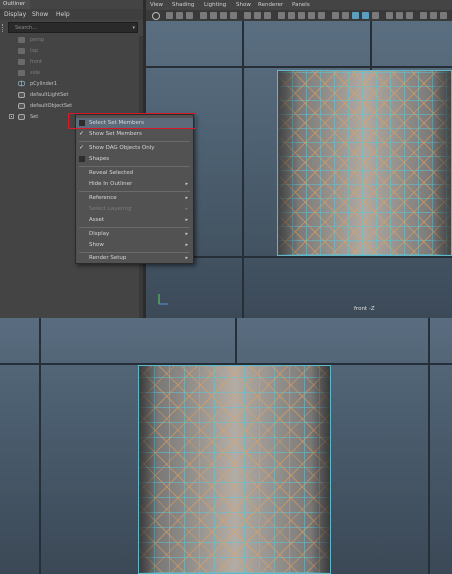 Image resolution: width=452 pixels, height=574 pixels. Describe the element at coordinates (97, 220) in the screenshot. I see `menu-item-label: Asset` at that location.